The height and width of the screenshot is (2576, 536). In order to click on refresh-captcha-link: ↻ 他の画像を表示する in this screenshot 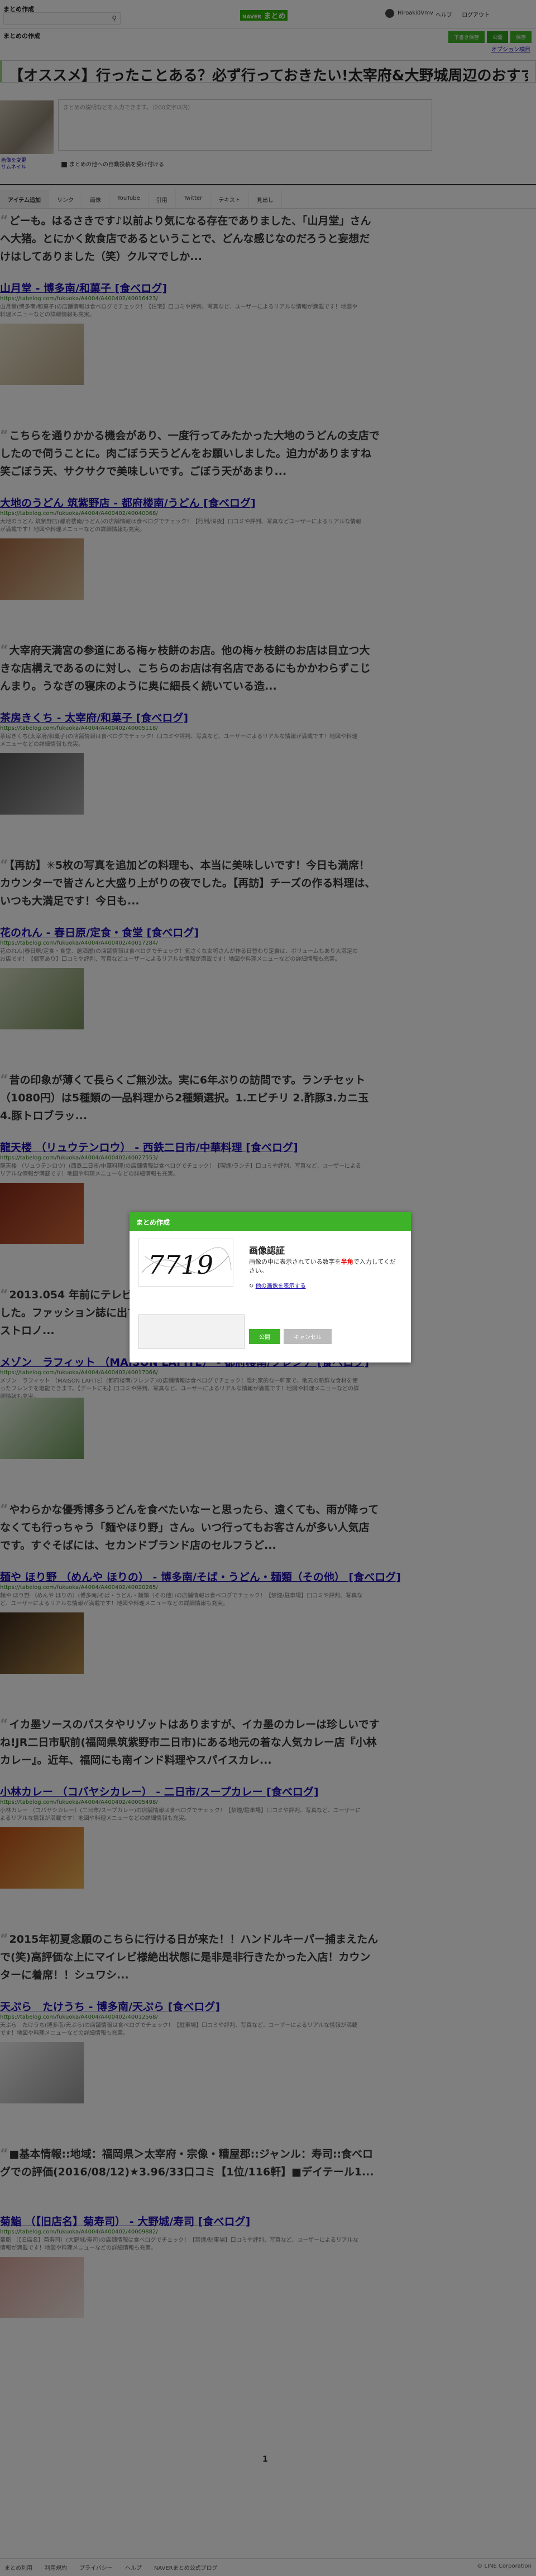, I will do `click(277, 1285)`.